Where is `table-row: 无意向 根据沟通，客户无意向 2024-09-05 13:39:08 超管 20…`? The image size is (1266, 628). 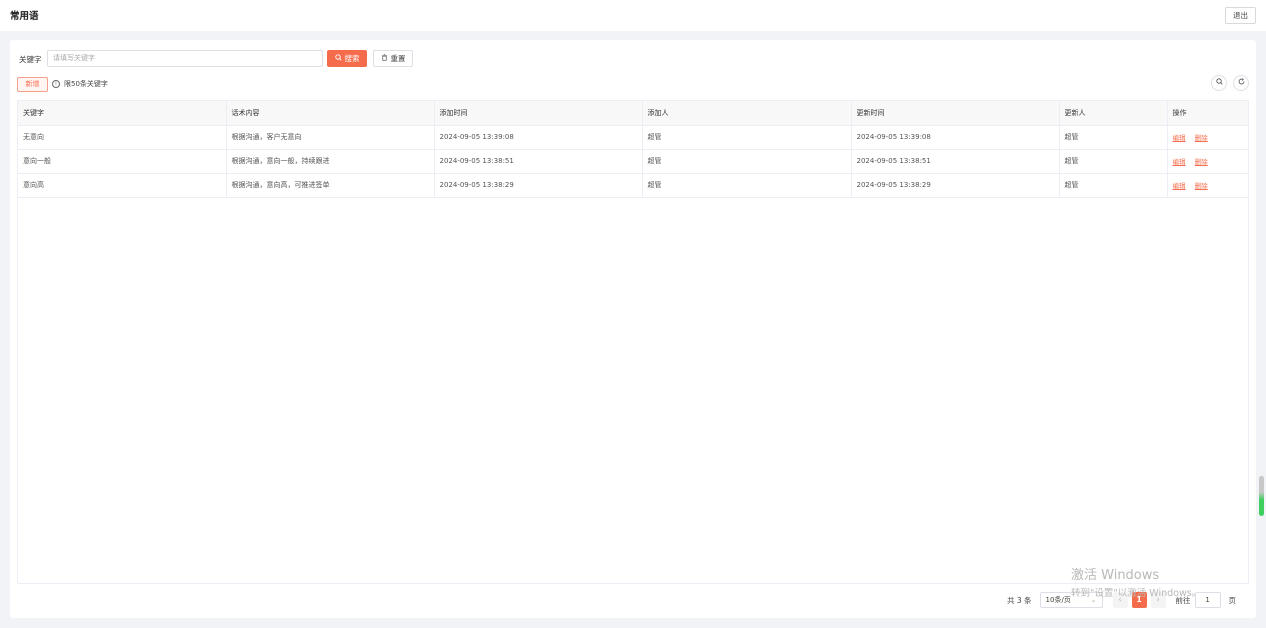
table-row: 无意向 根据沟通，客户无意向 2024-09-05 13:39:08 超管 20… is located at coordinates (633, 137).